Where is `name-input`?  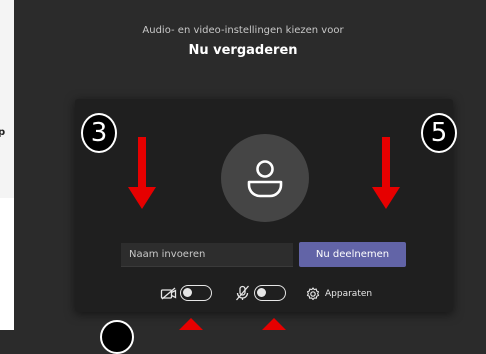
name-input is located at coordinates (207, 255).